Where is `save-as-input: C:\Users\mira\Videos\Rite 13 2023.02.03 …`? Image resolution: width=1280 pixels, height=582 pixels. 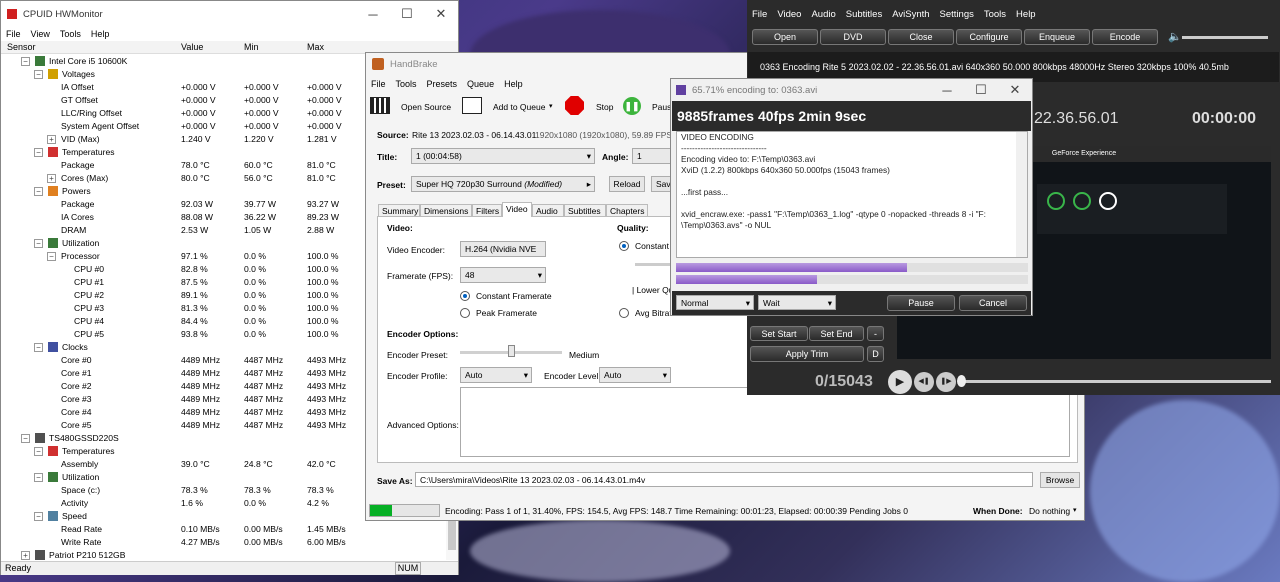 save-as-input: C:\Users\mira\Videos\Rite 13 2023.02.03 … is located at coordinates (724, 479).